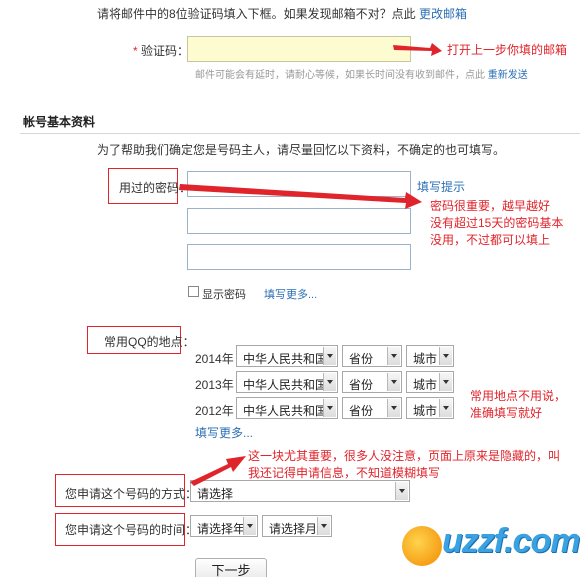 Image resolution: width=580 pixels, height=577 pixels. Describe the element at coordinates (422, 546) in the screenshot. I see `watermark-circle` at that location.